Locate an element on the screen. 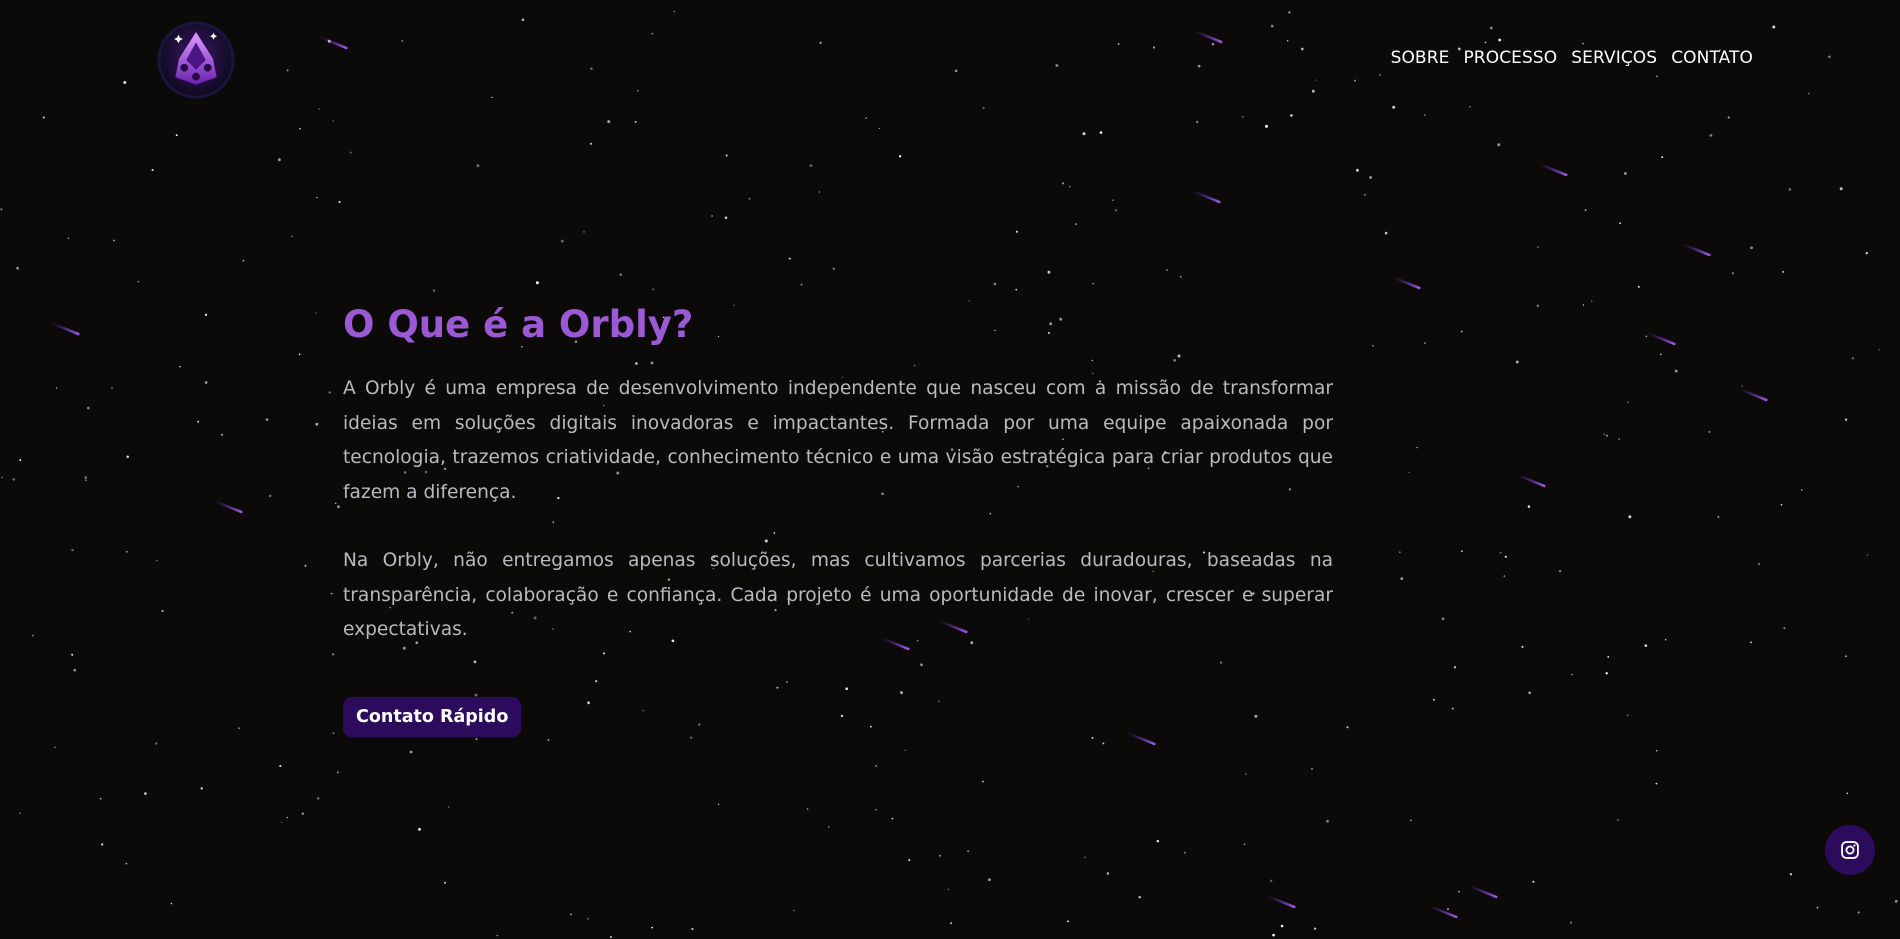 The image size is (1900, 939). nav-link-processo: PROCESSO is located at coordinates (1510, 58).